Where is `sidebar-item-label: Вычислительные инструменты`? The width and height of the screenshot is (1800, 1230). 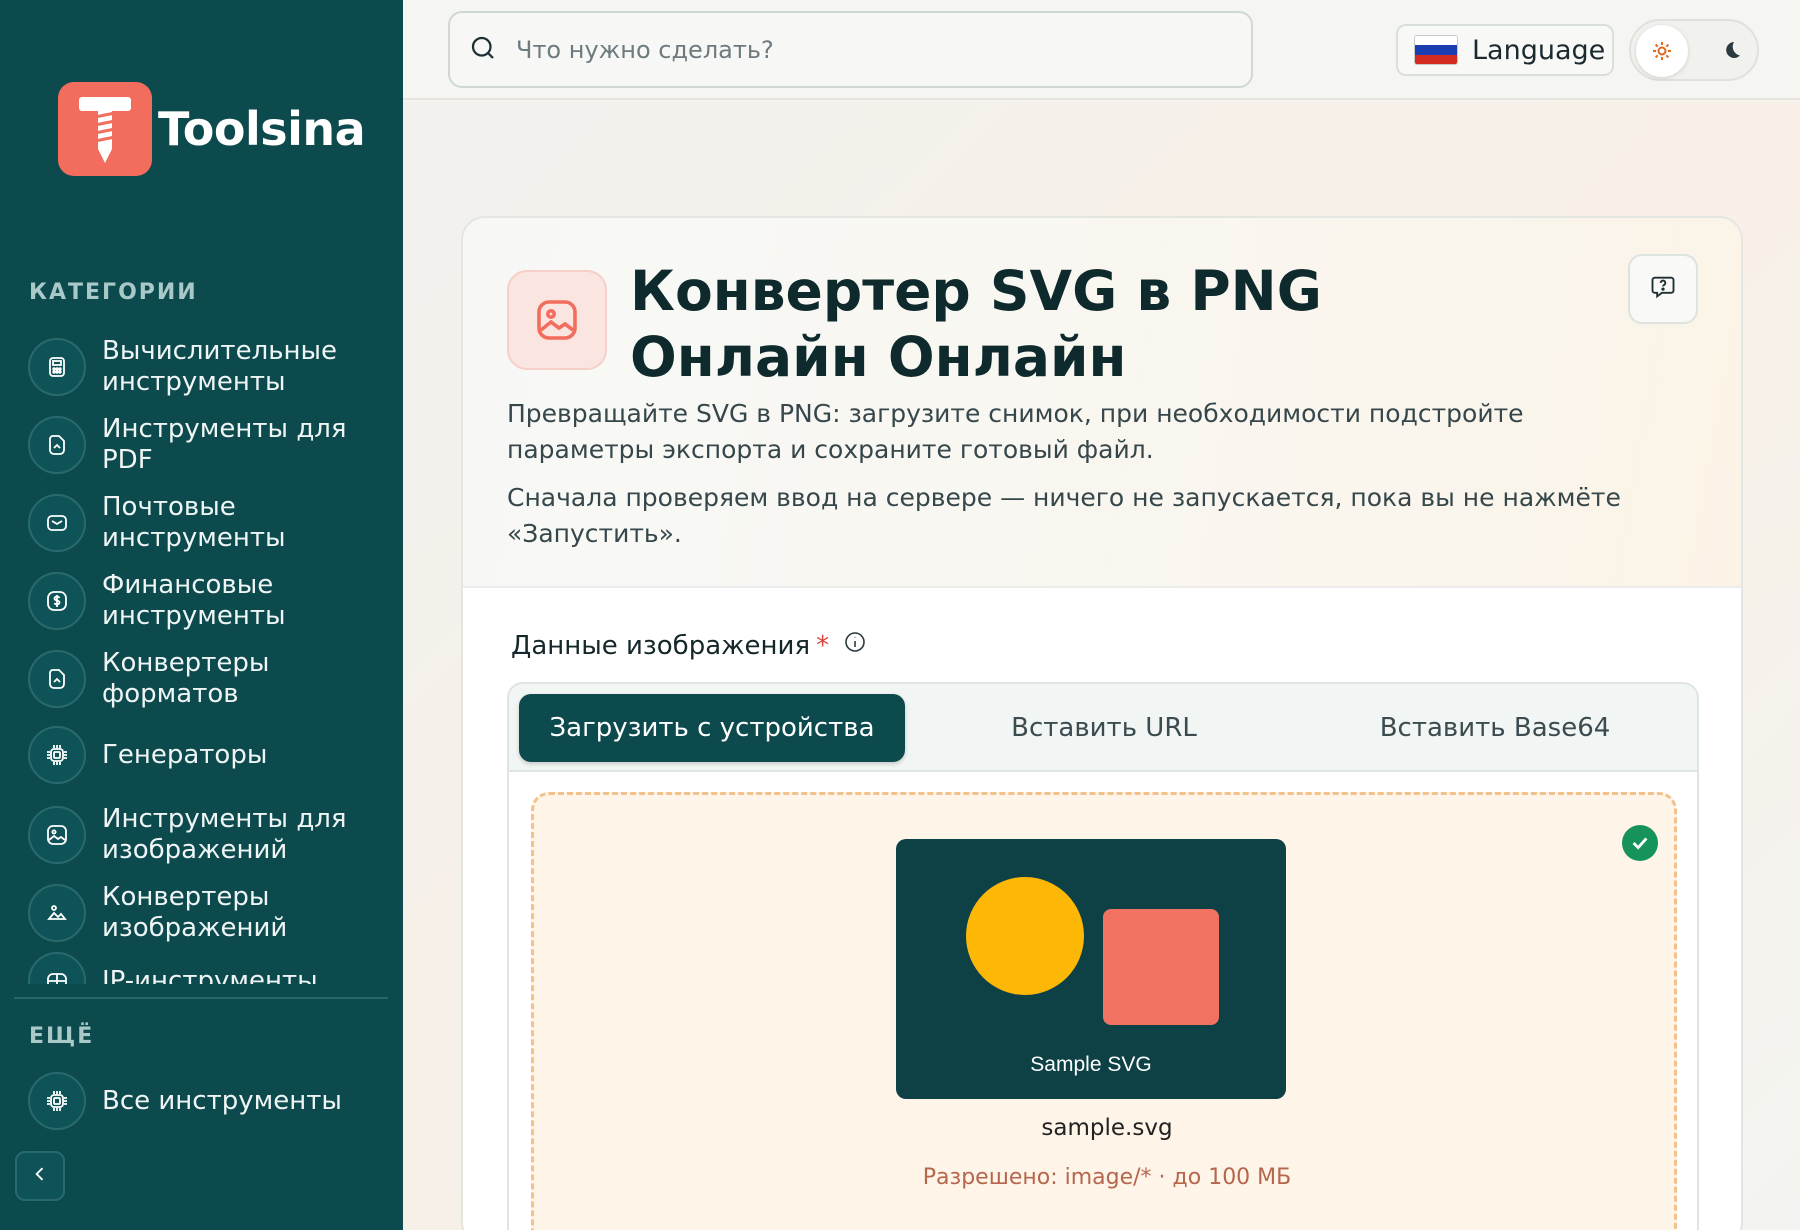 sidebar-item-label: Вычислительные инструменты is located at coordinates (220, 366).